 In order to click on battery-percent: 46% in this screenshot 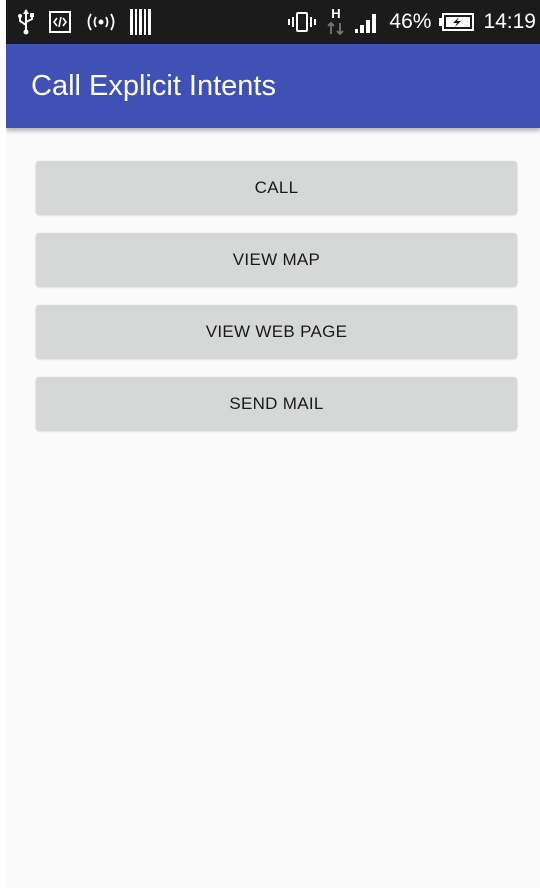, I will do `click(410, 21)`.